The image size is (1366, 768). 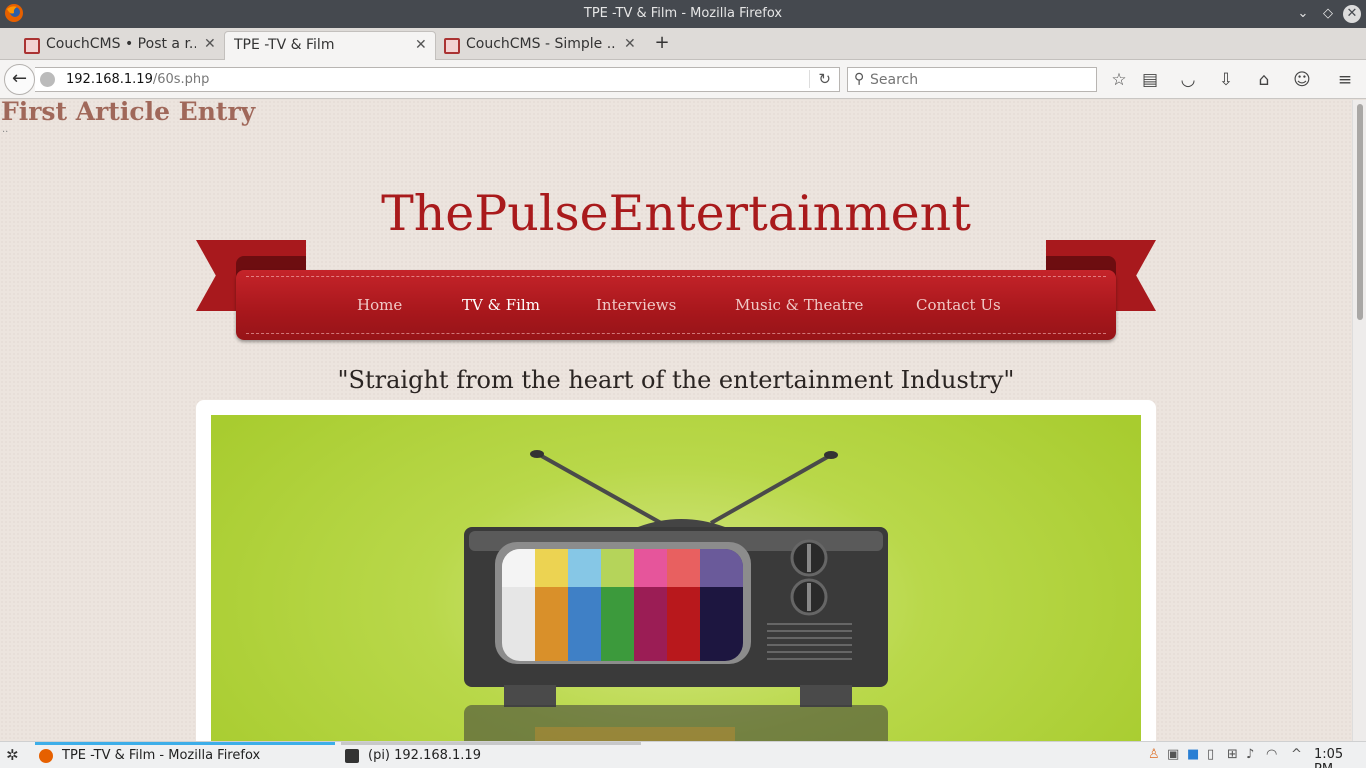 I want to click on menu-item-tv-film: TV & Film, so click(x=501, y=305).